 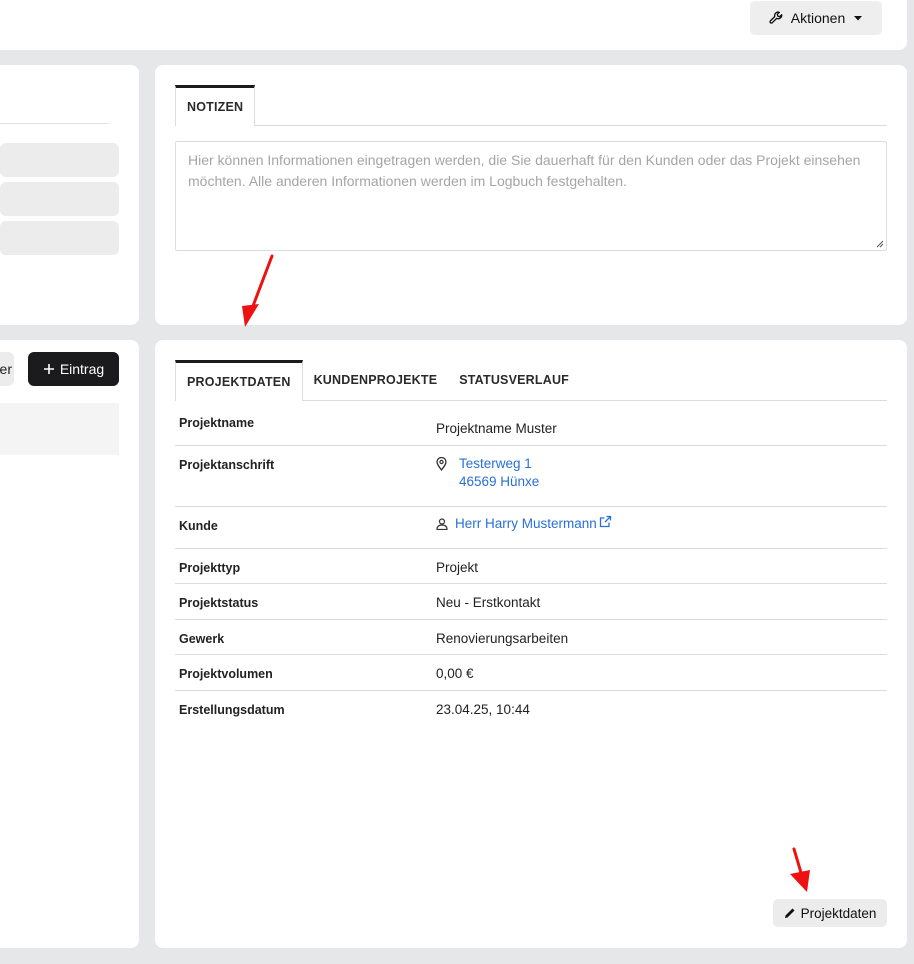 I want to click on add-entry-button: Eintrag, so click(x=73, y=369).